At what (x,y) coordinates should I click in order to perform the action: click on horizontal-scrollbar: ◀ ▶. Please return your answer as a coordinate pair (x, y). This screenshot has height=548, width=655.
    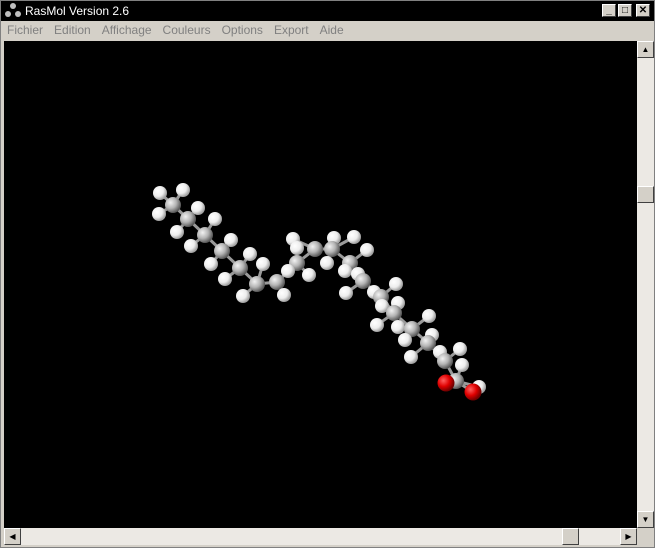
    Looking at the image, I should click on (320, 536).